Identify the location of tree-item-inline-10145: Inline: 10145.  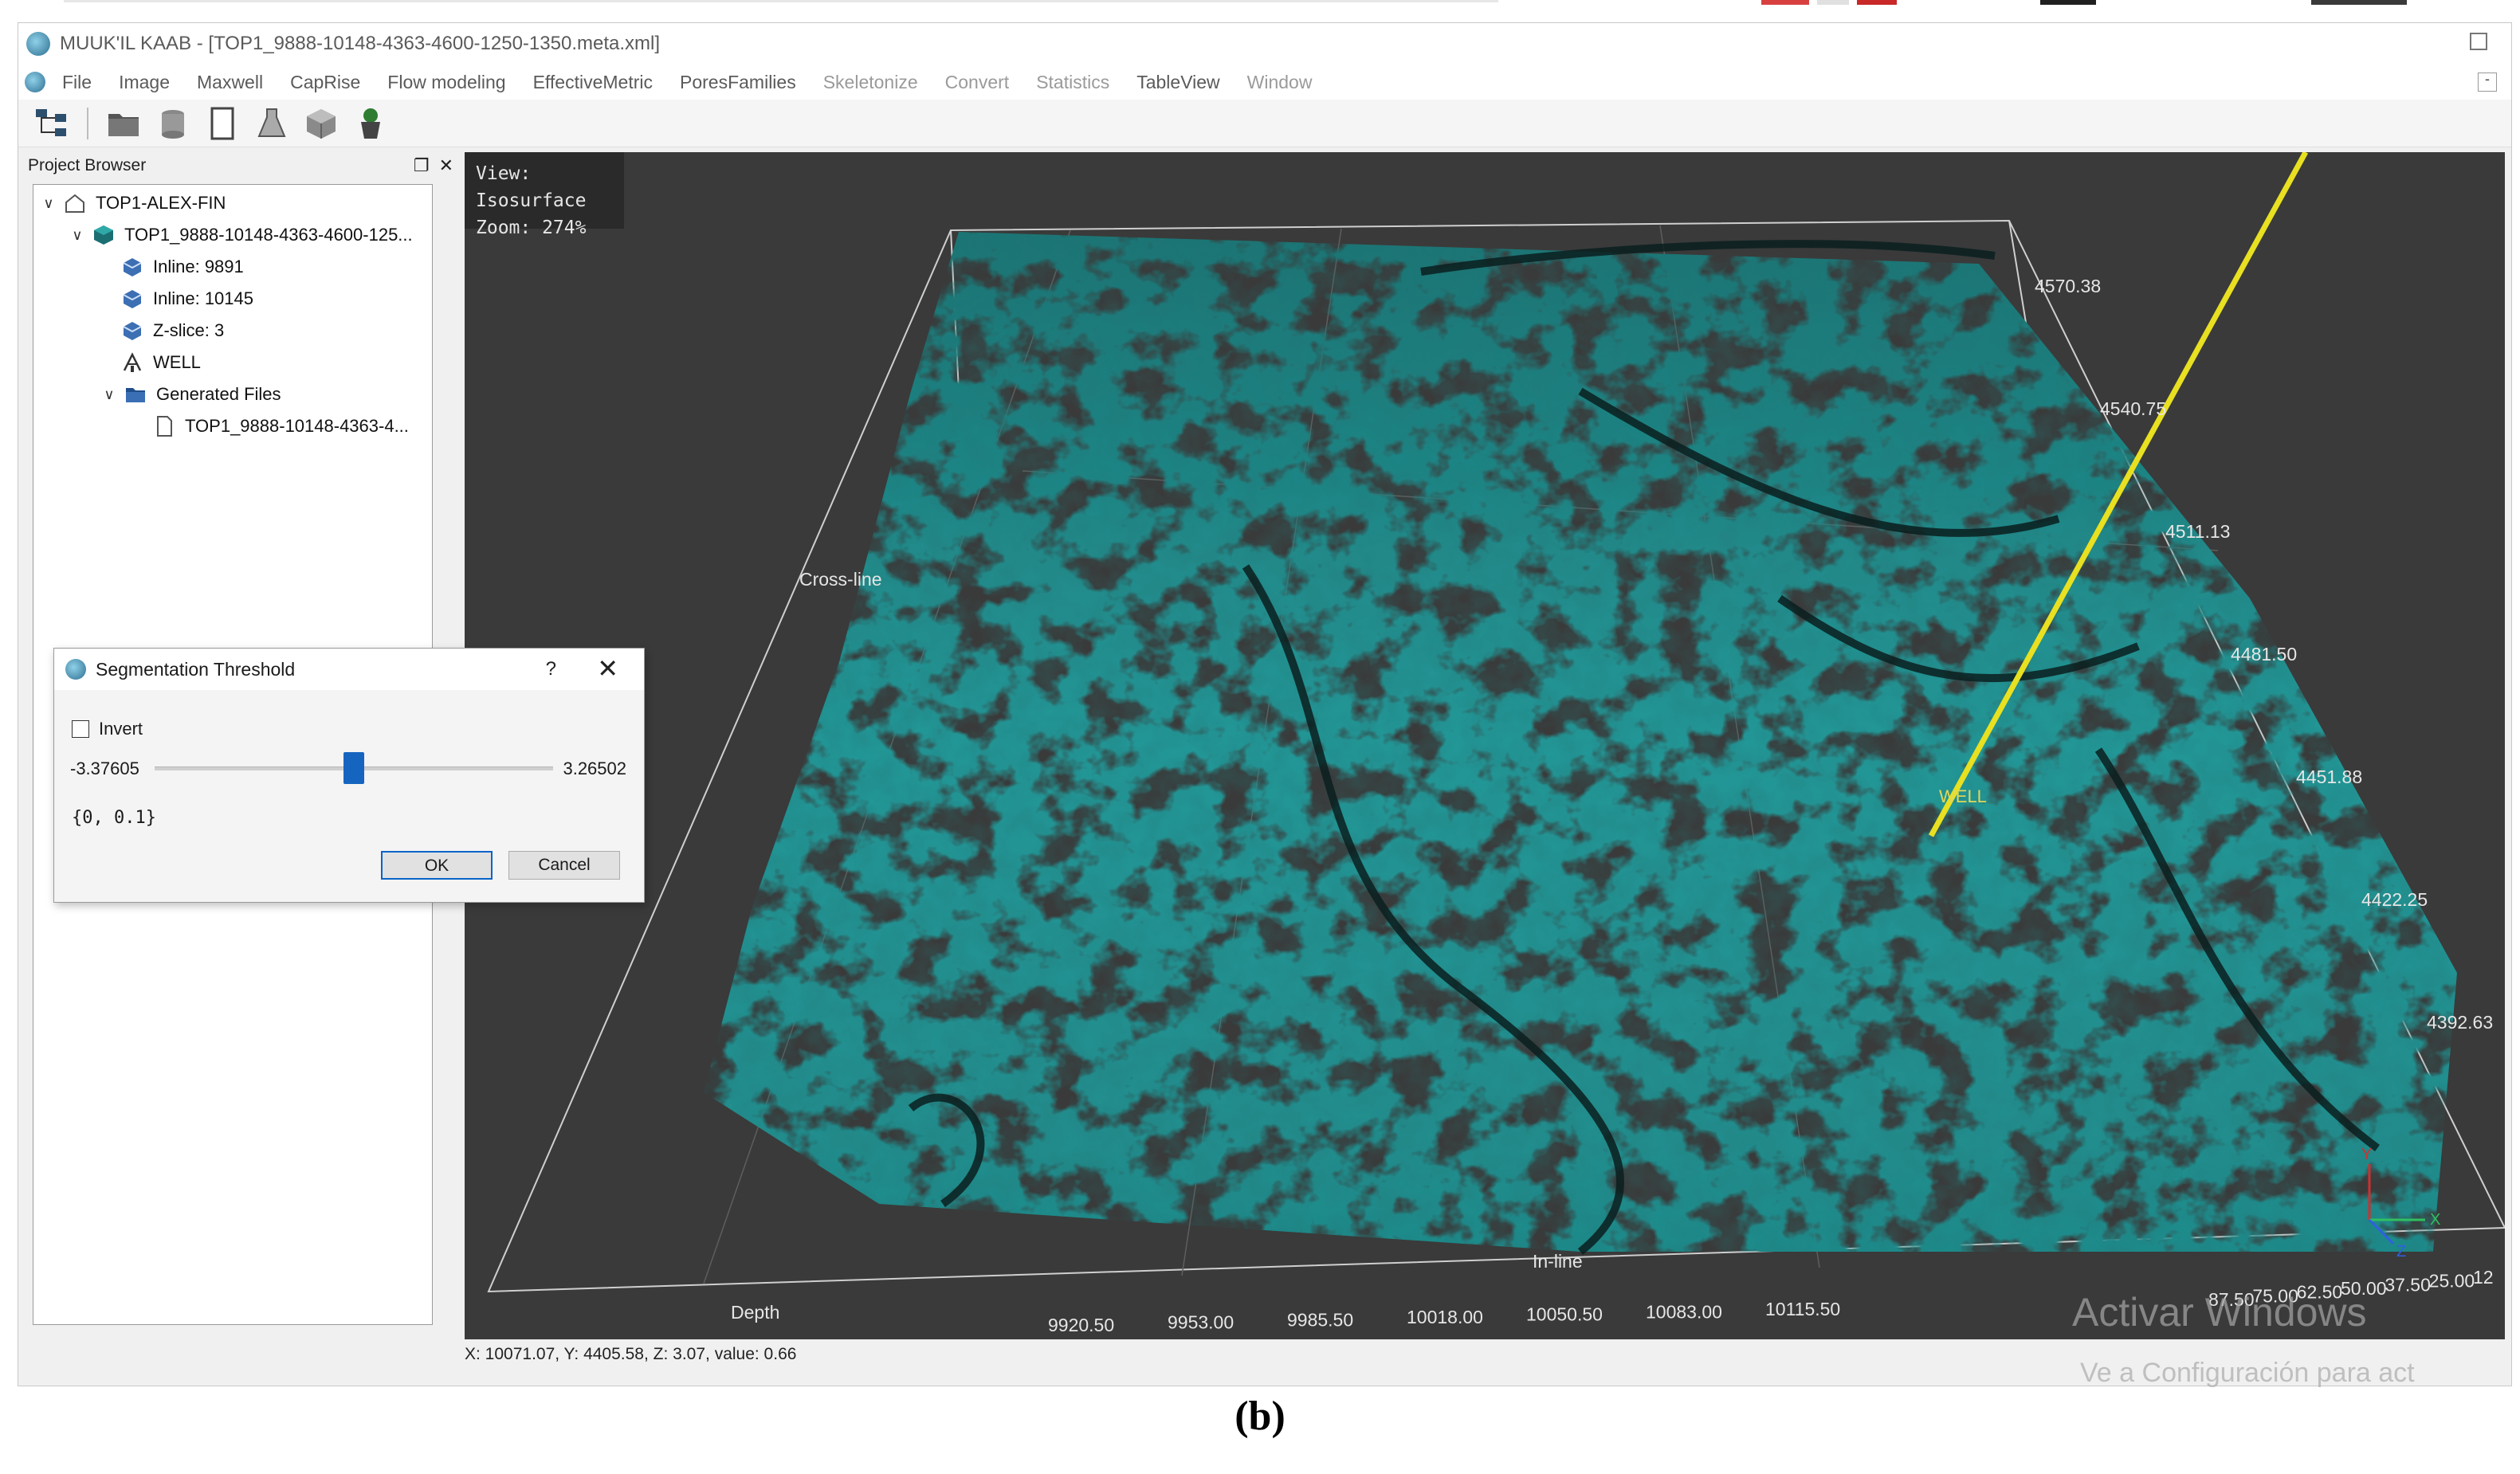
(187, 299).